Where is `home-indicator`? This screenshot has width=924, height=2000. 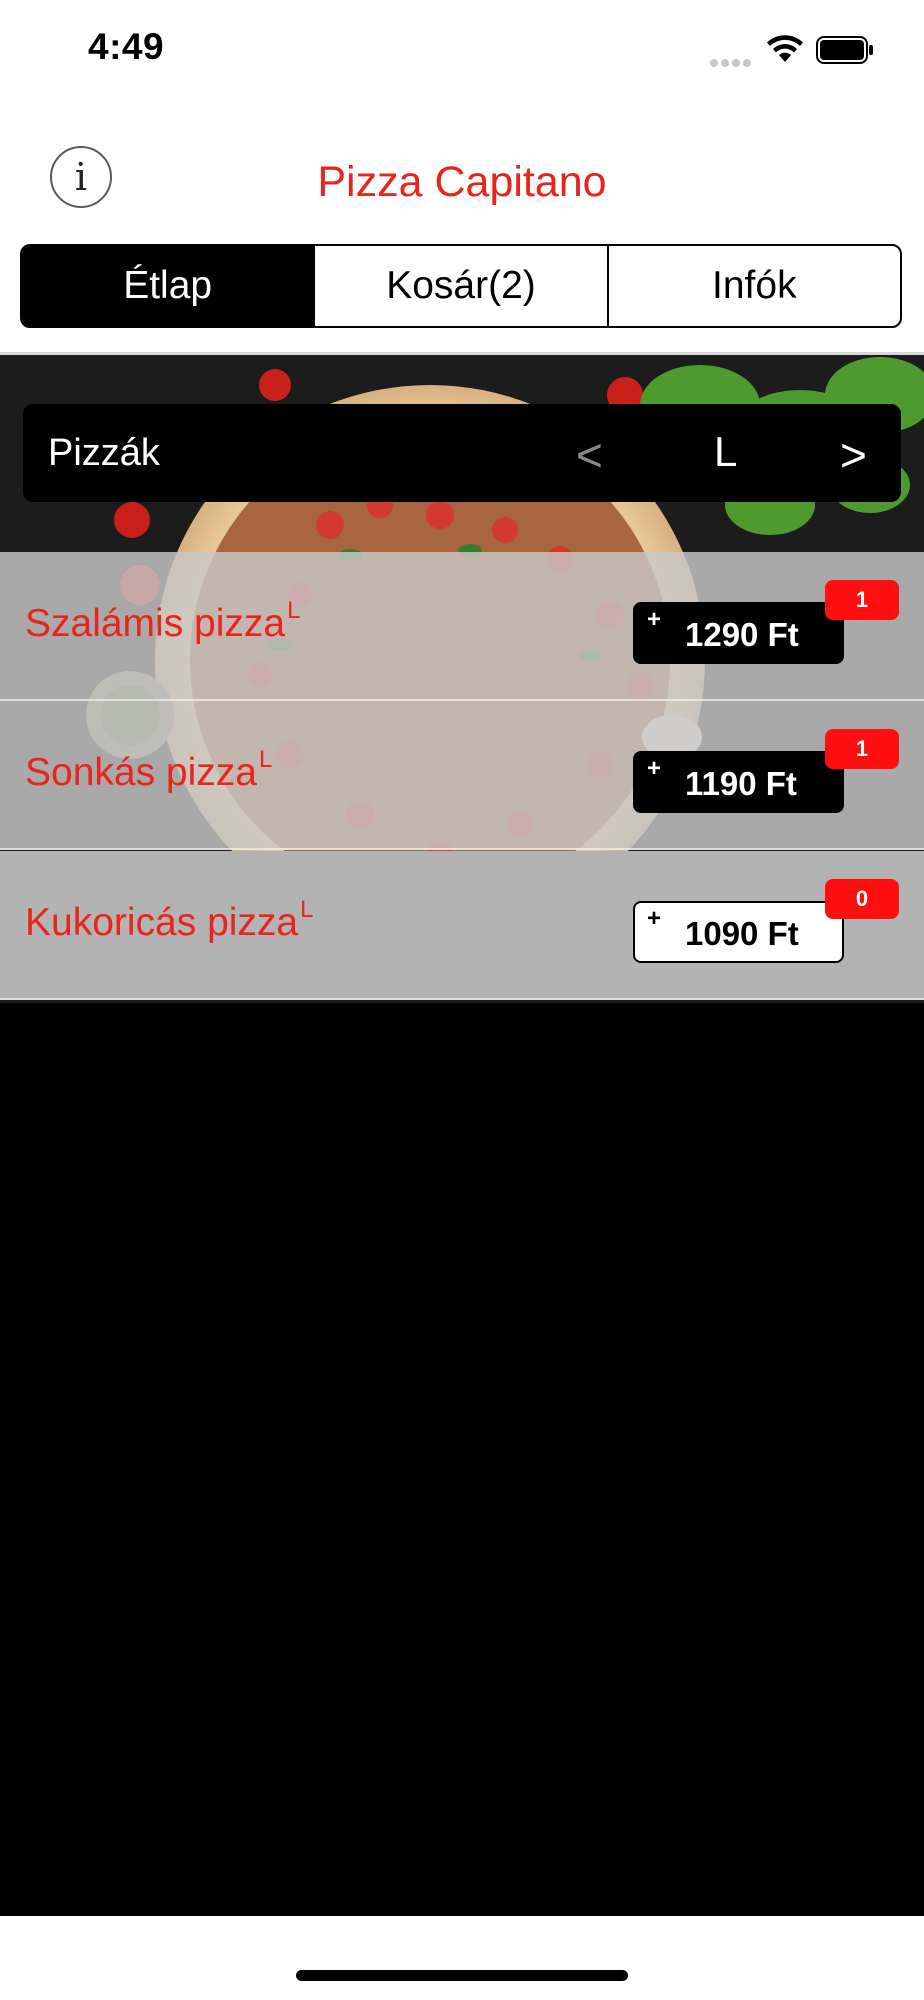
home-indicator is located at coordinates (462, 1975).